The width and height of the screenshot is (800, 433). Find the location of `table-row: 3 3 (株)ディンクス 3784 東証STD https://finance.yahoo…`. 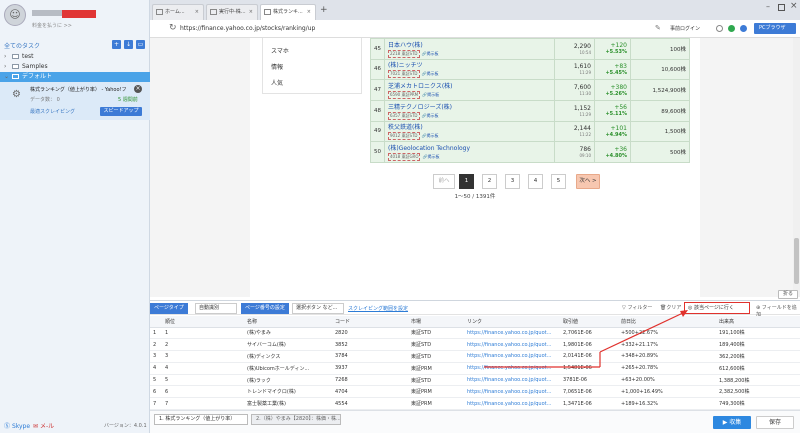

table-row: 3 3 (株)ディンクス 3784 東証STD https://finance.yahoo… is located at coordinates (475, 356).